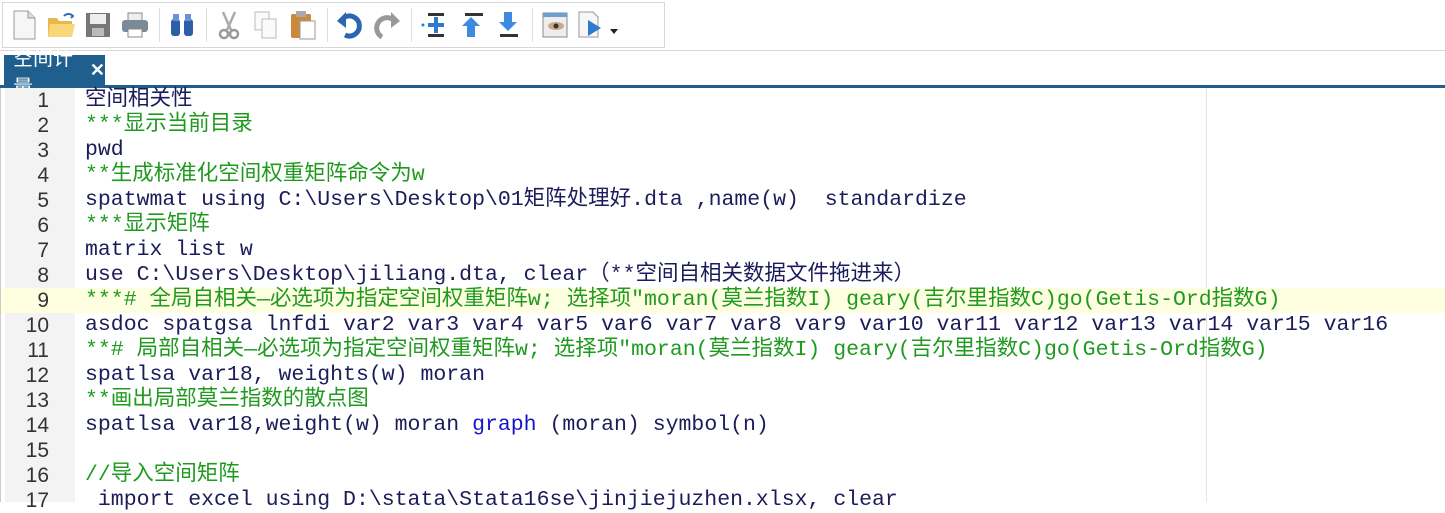  I want to click on line-number: 13, so click(37, 400).